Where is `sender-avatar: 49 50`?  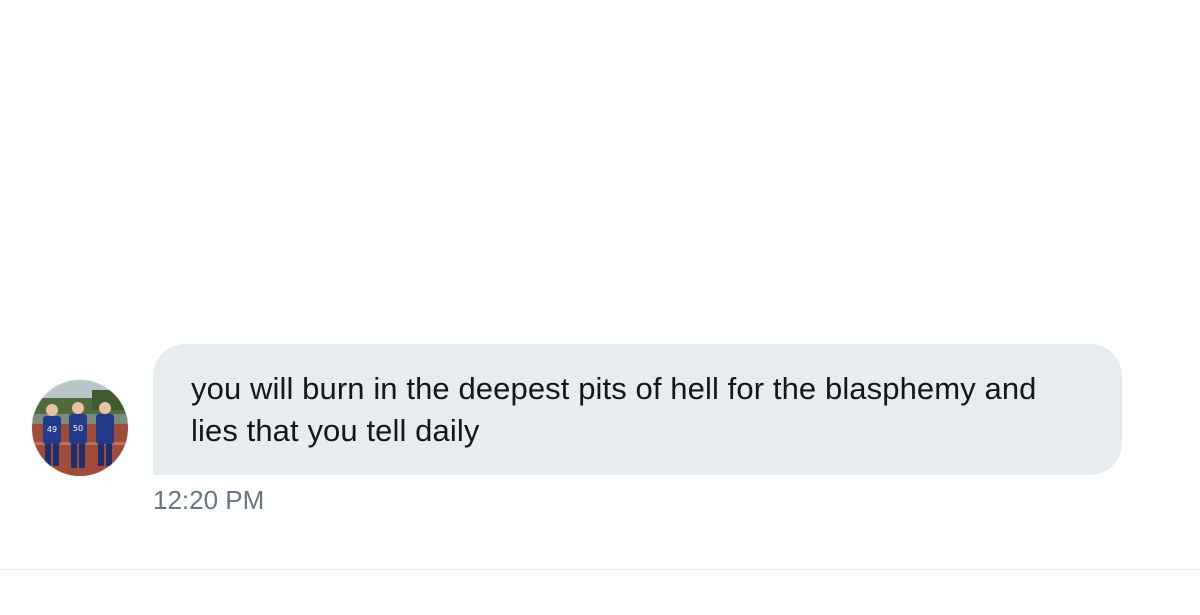
sender-avatar: 49 50 is located at coordinates (80, 428).